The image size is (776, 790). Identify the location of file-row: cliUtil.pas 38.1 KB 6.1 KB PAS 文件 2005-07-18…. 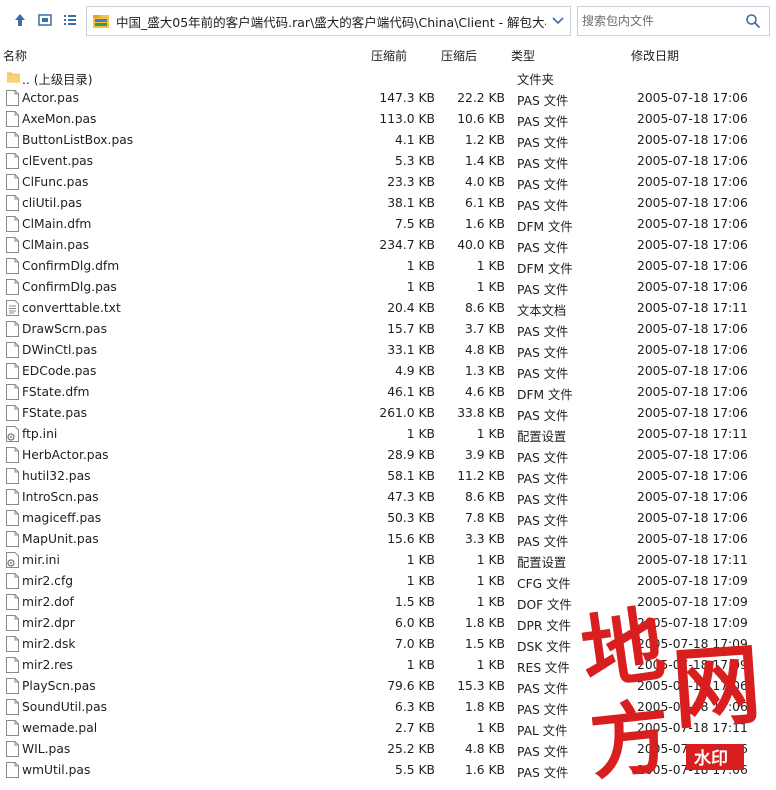
(388, 203).